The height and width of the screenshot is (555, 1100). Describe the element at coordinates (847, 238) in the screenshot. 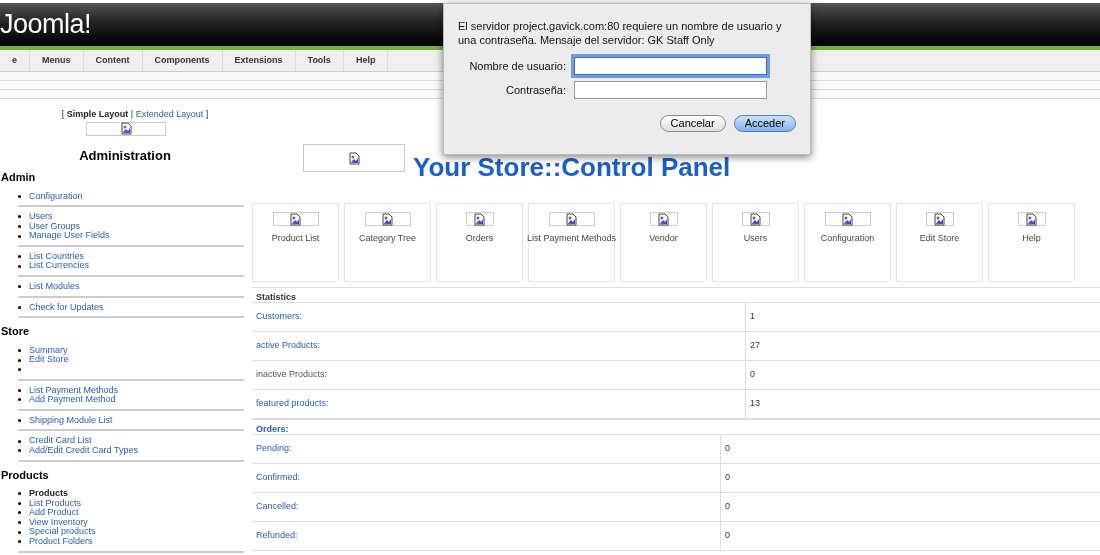

I see `tile-label: Configuration` at that location.